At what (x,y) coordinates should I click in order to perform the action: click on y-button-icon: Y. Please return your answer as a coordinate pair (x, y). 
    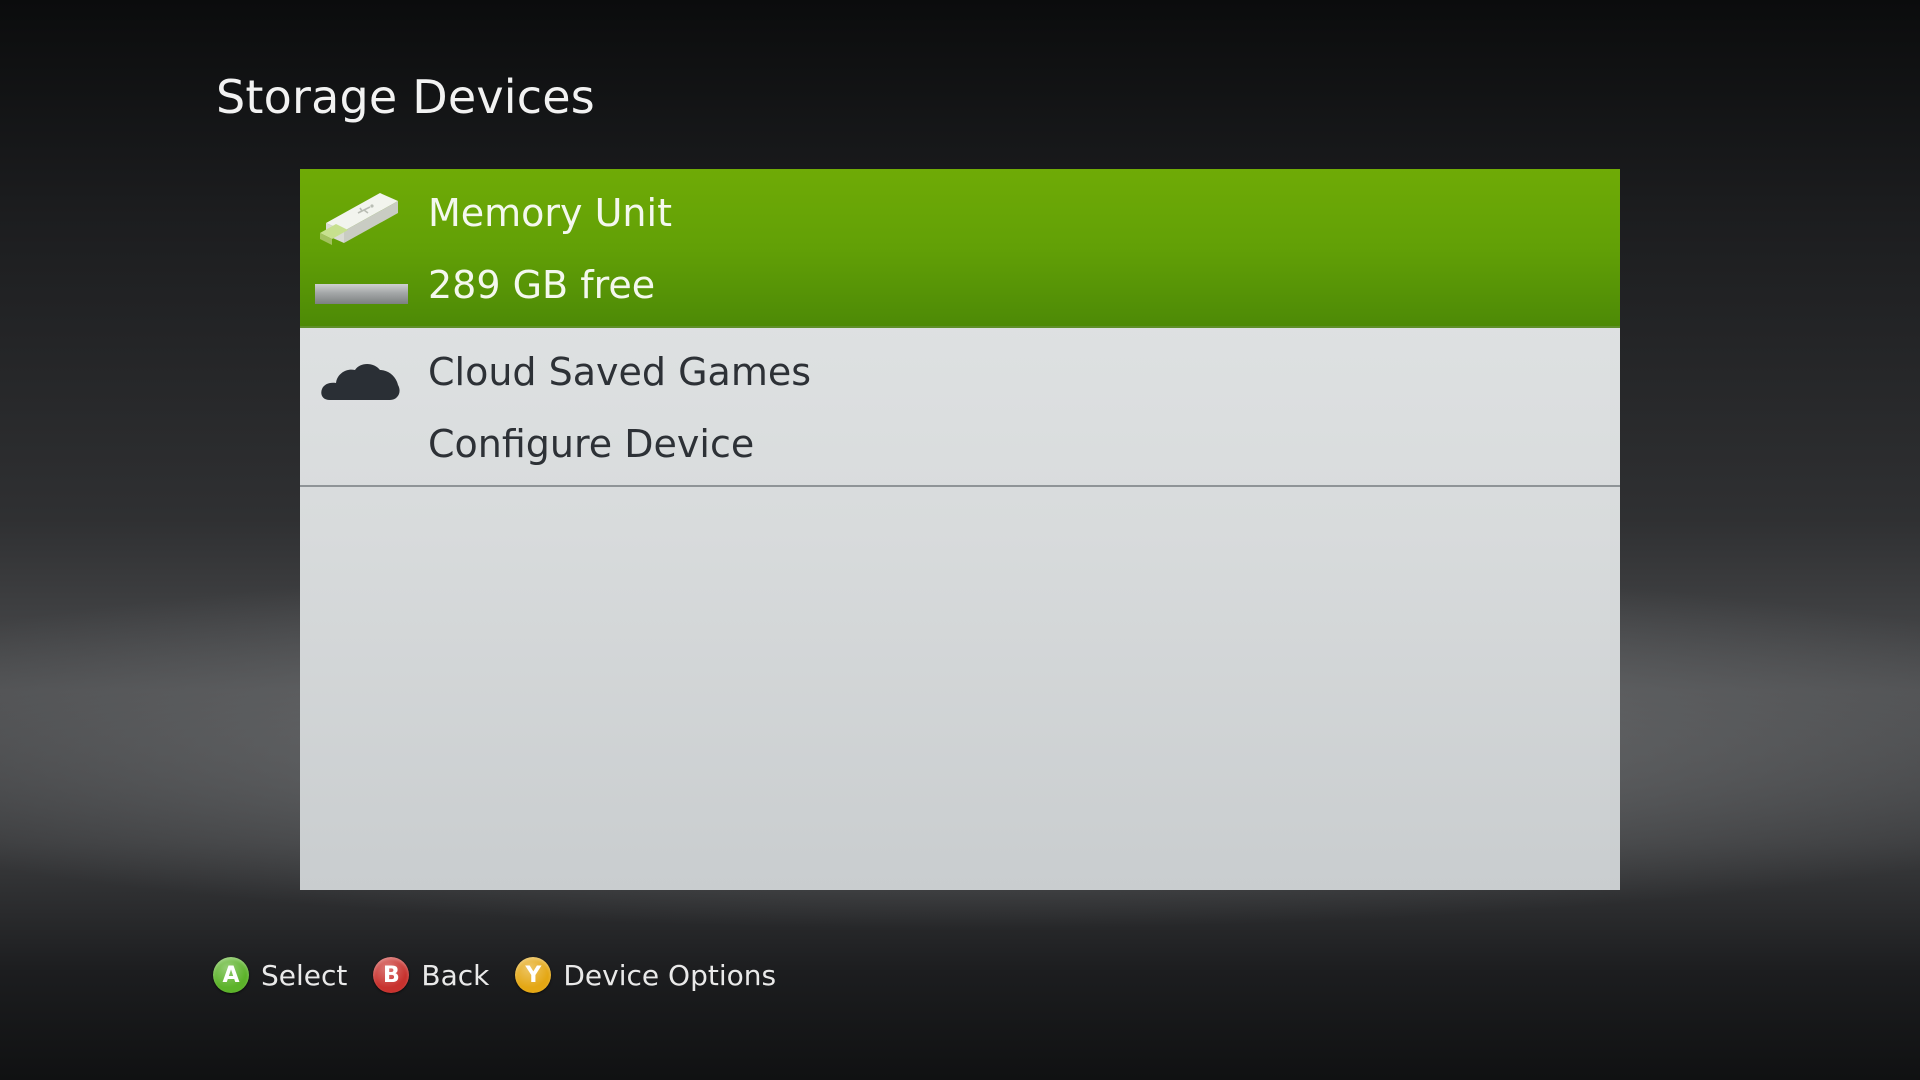
    Looking at the image, I should click on (533, 975).